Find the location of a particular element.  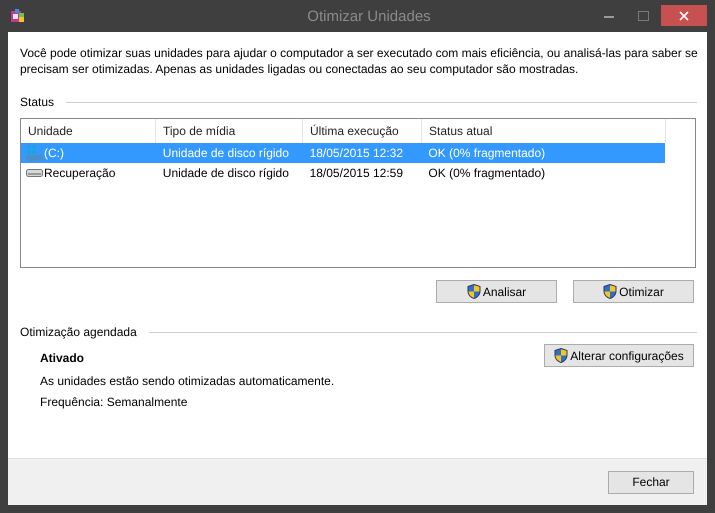

app-icon is located at coordinates (18, 16).